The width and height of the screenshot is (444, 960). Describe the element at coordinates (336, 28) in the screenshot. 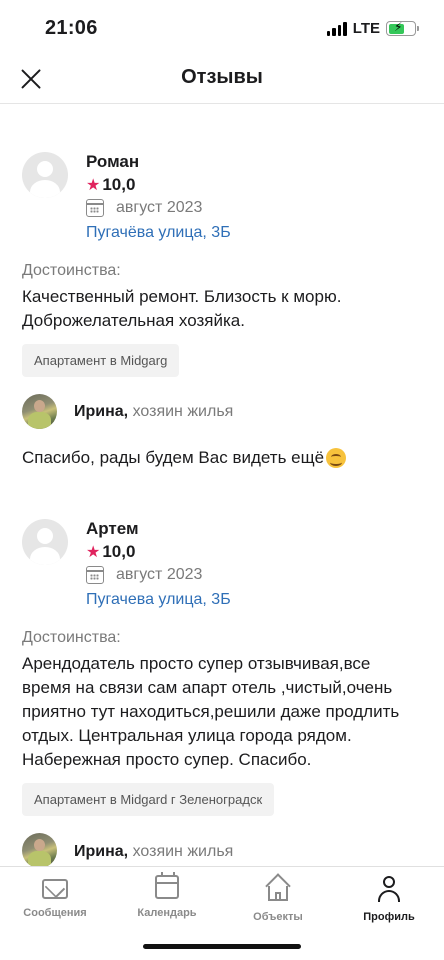

I see `signal-icon` at that location.